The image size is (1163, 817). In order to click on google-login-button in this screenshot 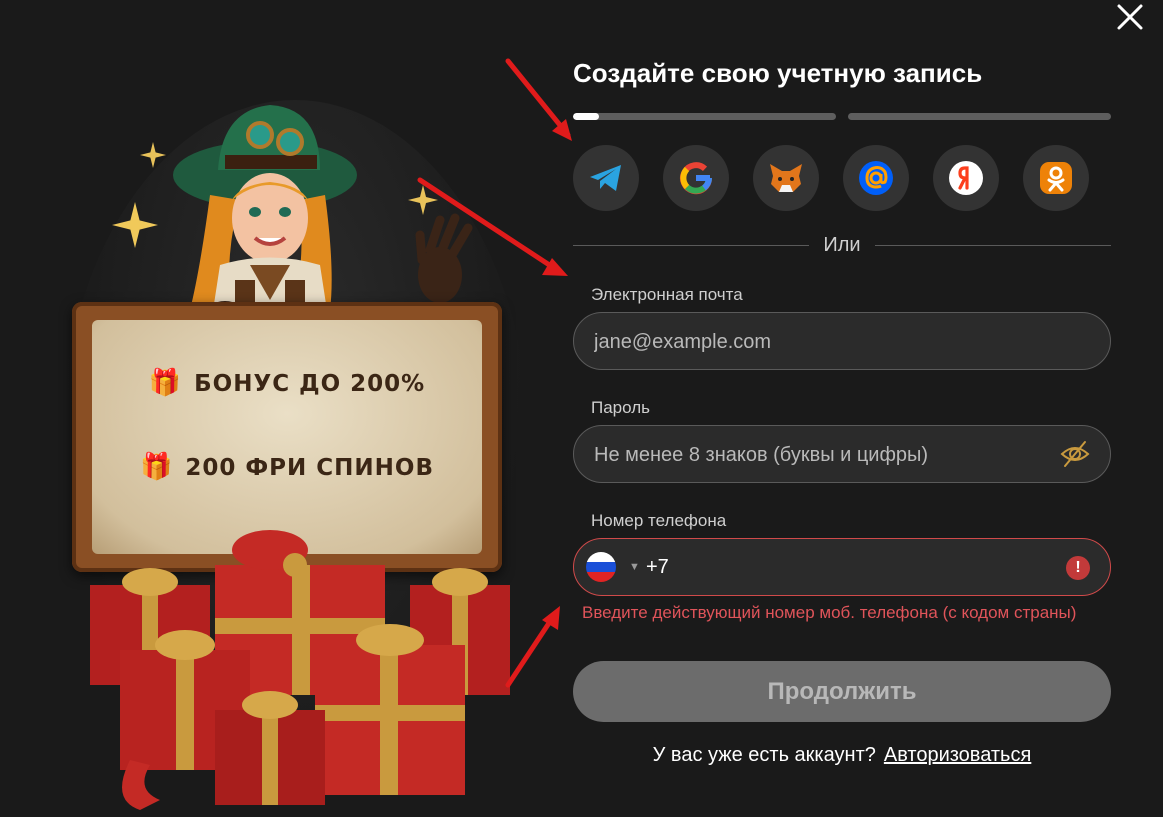, I will do `click(696, 178)`.